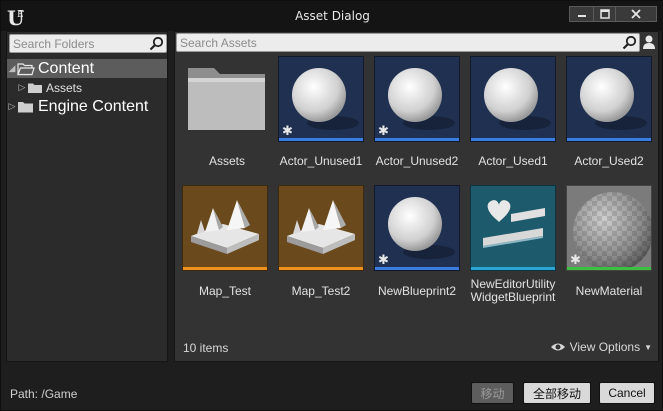 The width and height of the screenshot is (663, 411). Describe the element at coordinates (66, 68) in the screenshot. I see `tree-item-label: Content` at that location.